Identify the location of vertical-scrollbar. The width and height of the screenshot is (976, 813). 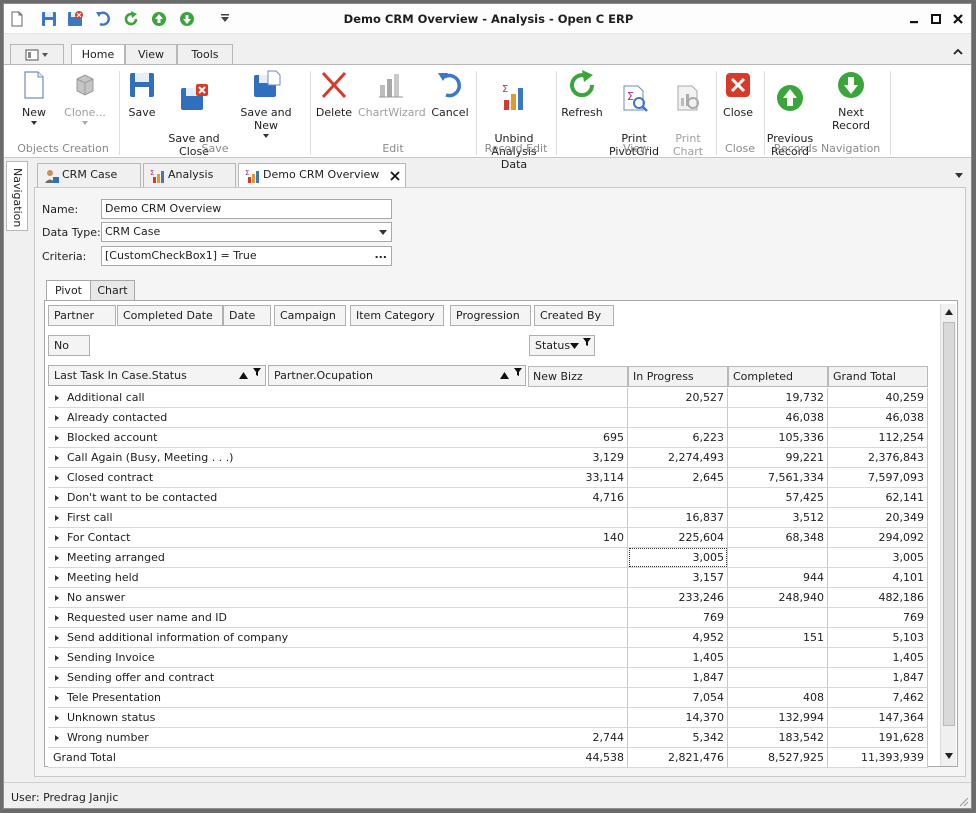
(948, 535).